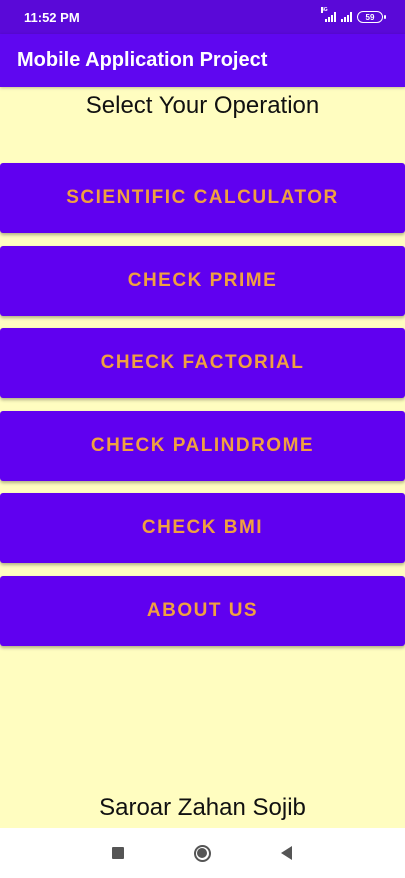 The width and height of the screenshot is (405, 878). I want to click on battery-icon: 59, so click(371, 17).